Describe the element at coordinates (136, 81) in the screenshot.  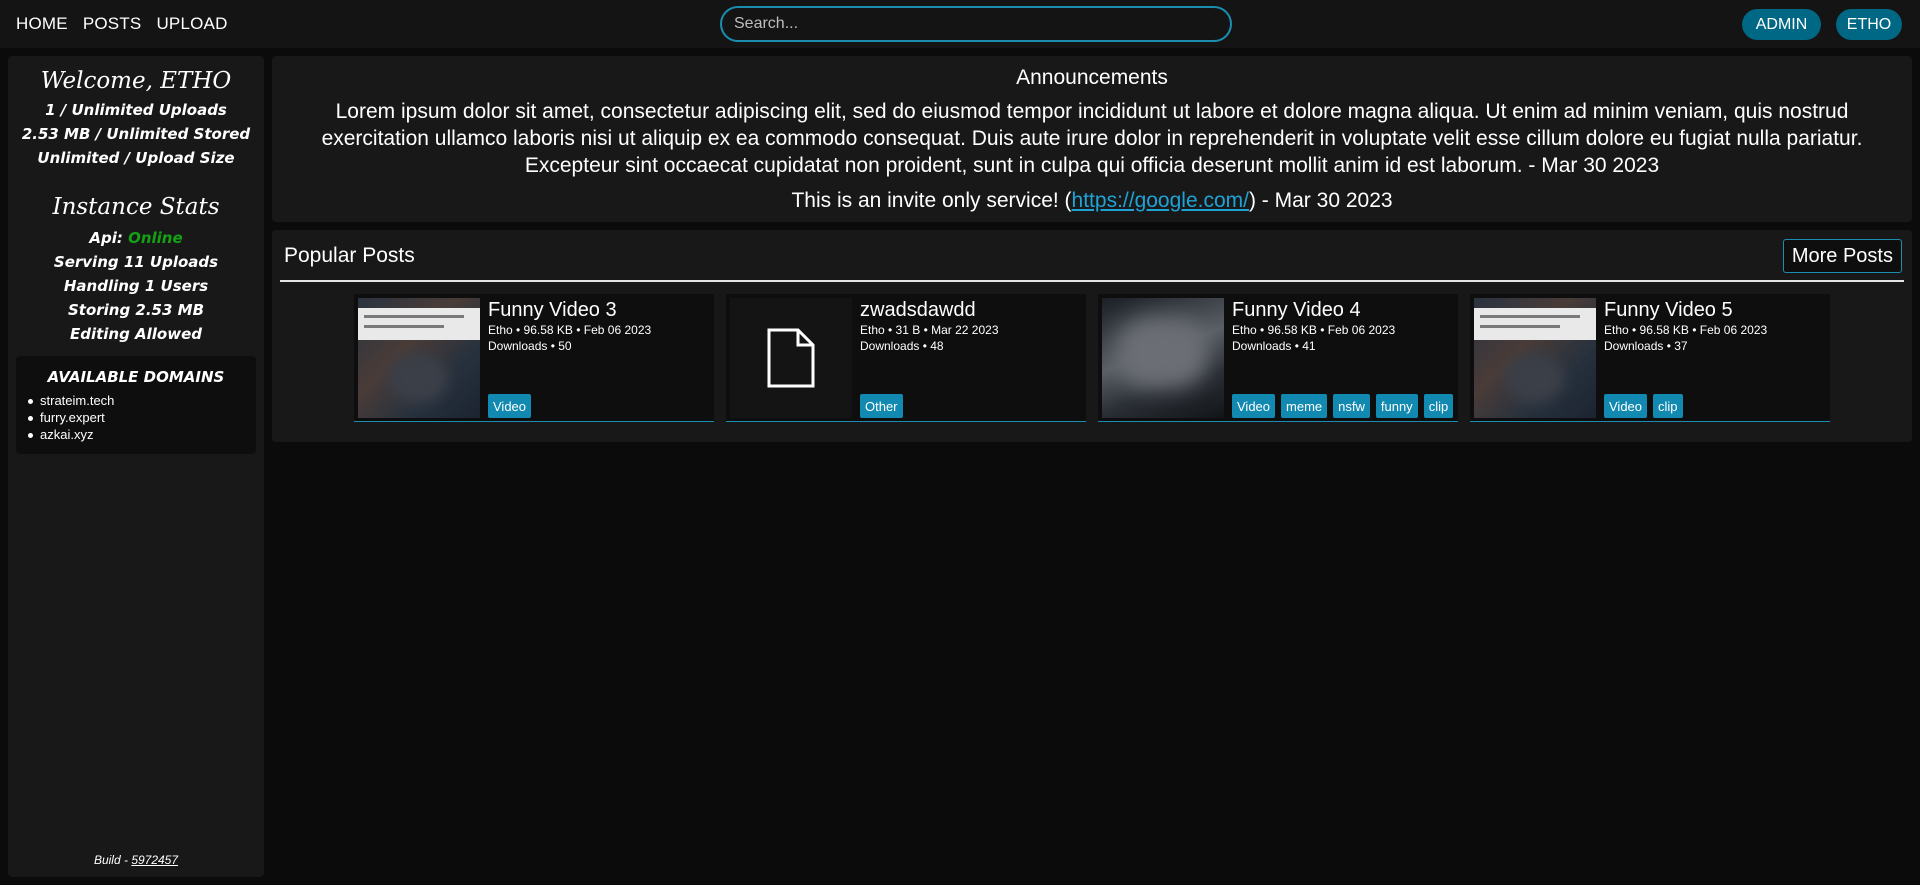
I see `welcome-heading: Welcome, ETHO` at that location.